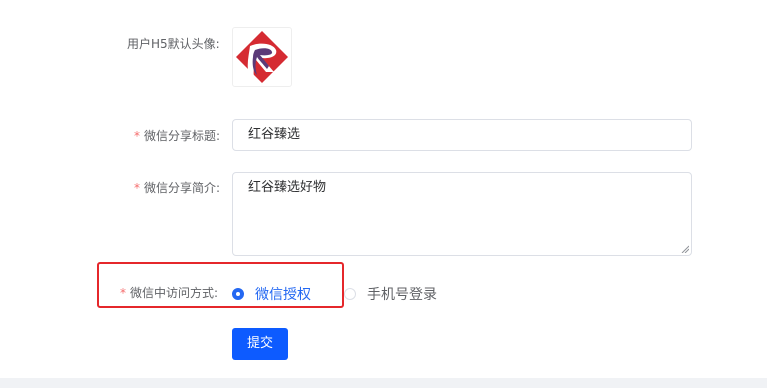  What do you see at coordinates (383, 383) in the screenshot?
I see `page-footer-divider` at bounding box center [383, 383].